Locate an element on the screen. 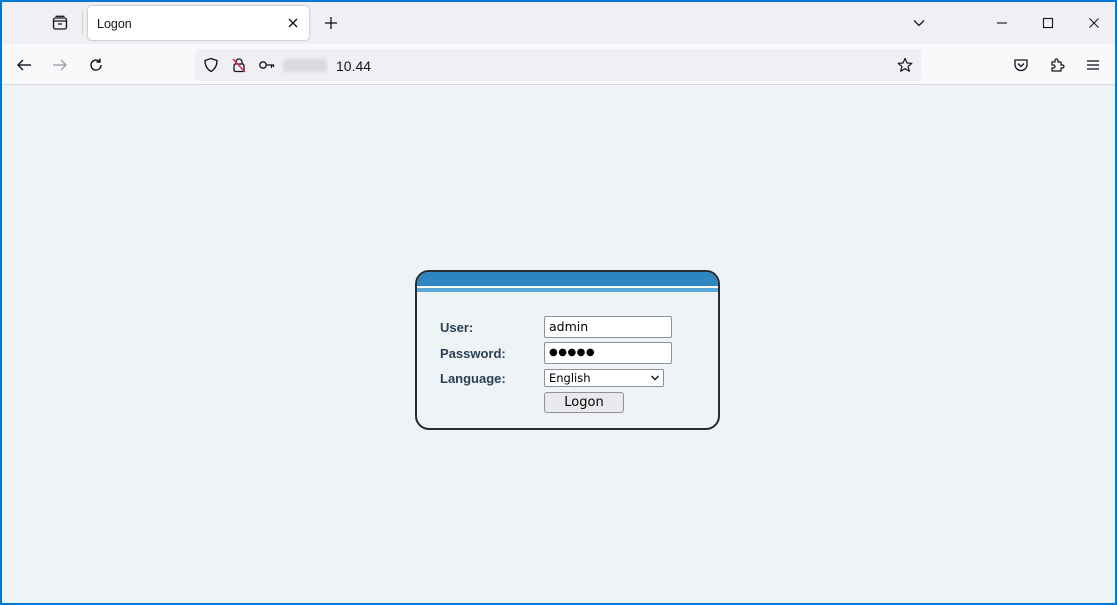 Image resolution: width=1117 pixels, height=605 pixels. star-icon is located at coordinates (905, 64).